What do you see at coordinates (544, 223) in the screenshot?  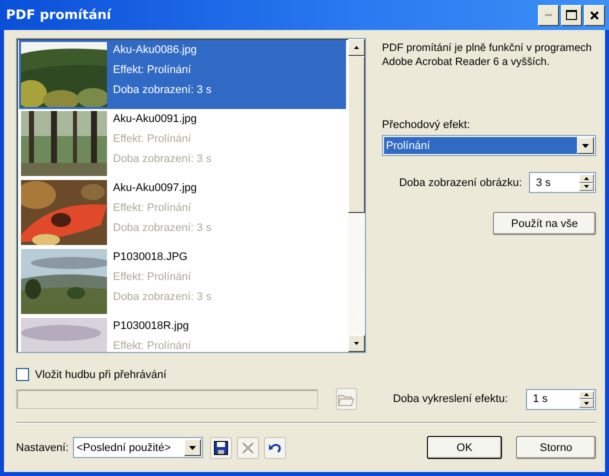 I see `apply-all-button: Použít na vše` at bounding box center [544, 223].